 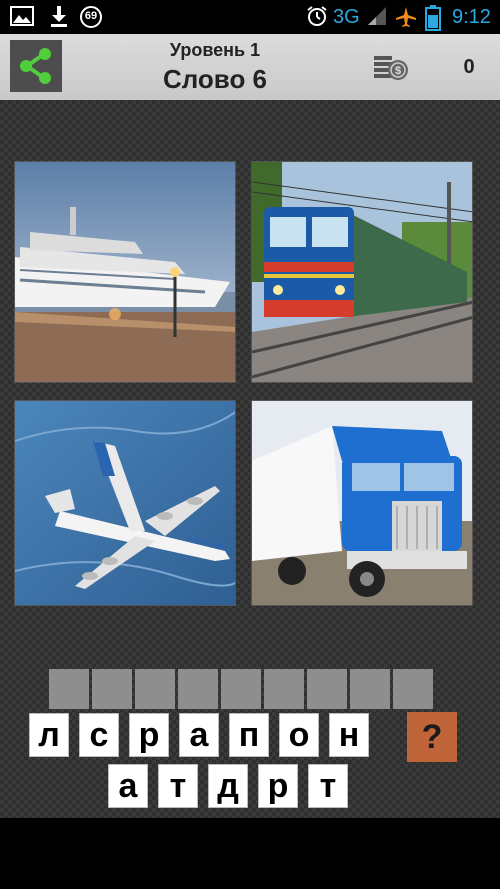 What do you see at coordinates (471, 17) in the screenshot?
I see `clock: 9:12` at bounding box center [471, 17].